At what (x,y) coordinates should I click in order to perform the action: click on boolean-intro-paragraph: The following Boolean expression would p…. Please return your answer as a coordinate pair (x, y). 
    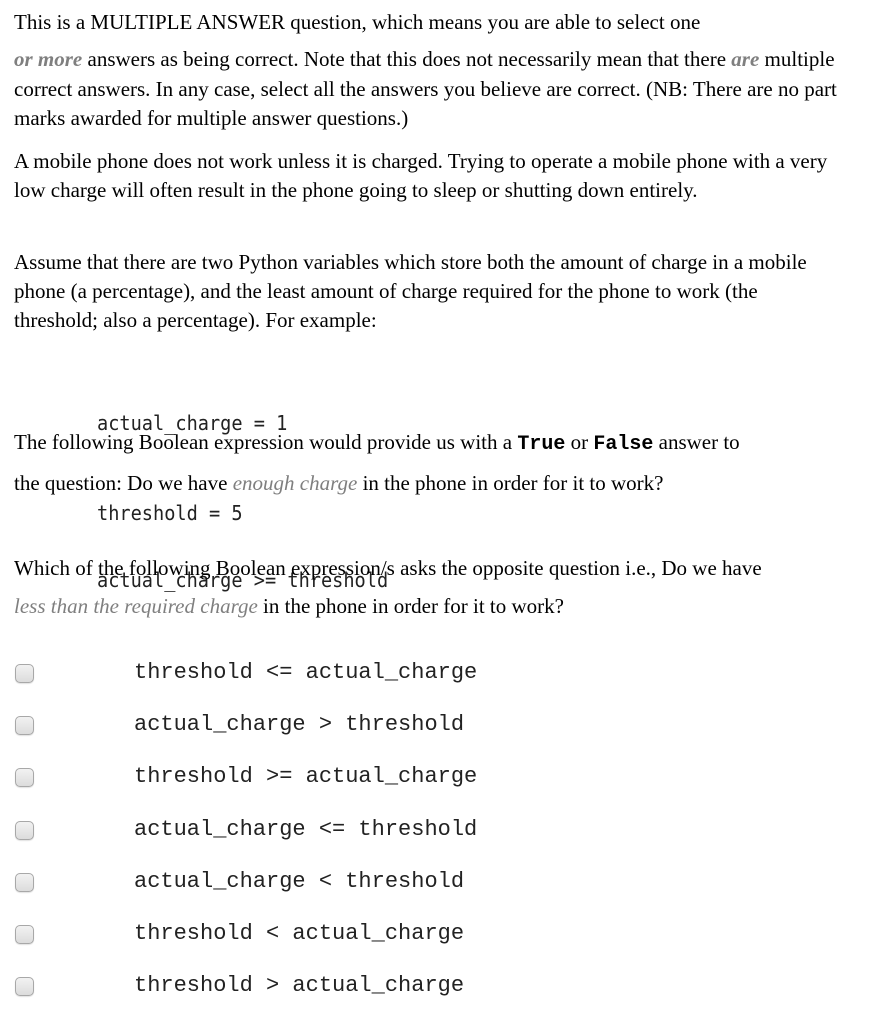
    Looking at the image, I should click on (429, 462).